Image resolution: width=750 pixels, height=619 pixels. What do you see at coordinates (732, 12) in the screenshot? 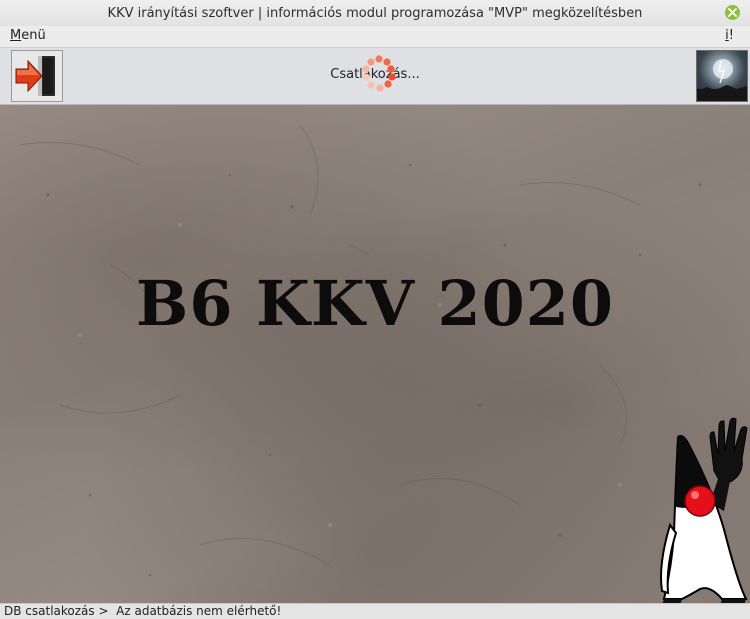
I see `close-icon` at bounding box center [732, 12].